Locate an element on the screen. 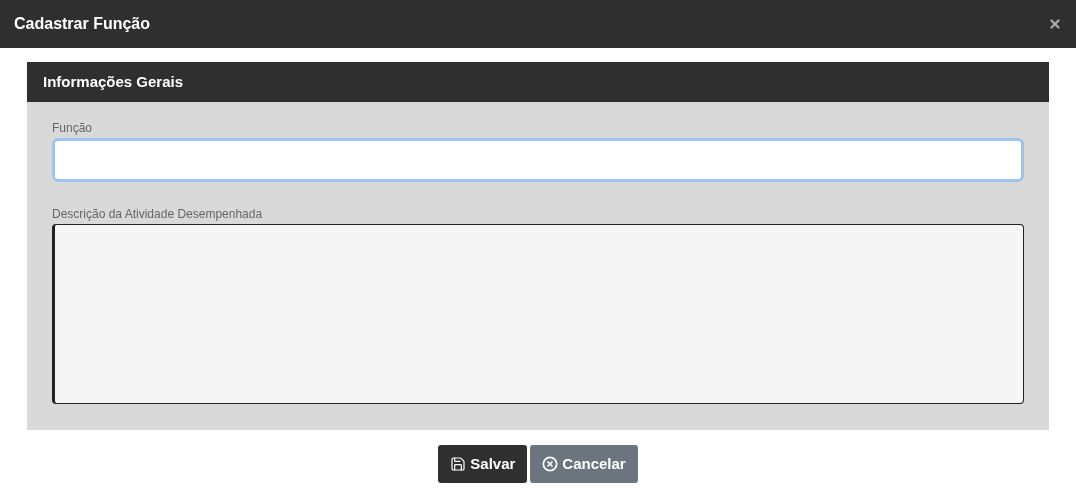 The width and height of the screenshot is (1076, 495). cancel-icon is located at coordinates (550, 464).